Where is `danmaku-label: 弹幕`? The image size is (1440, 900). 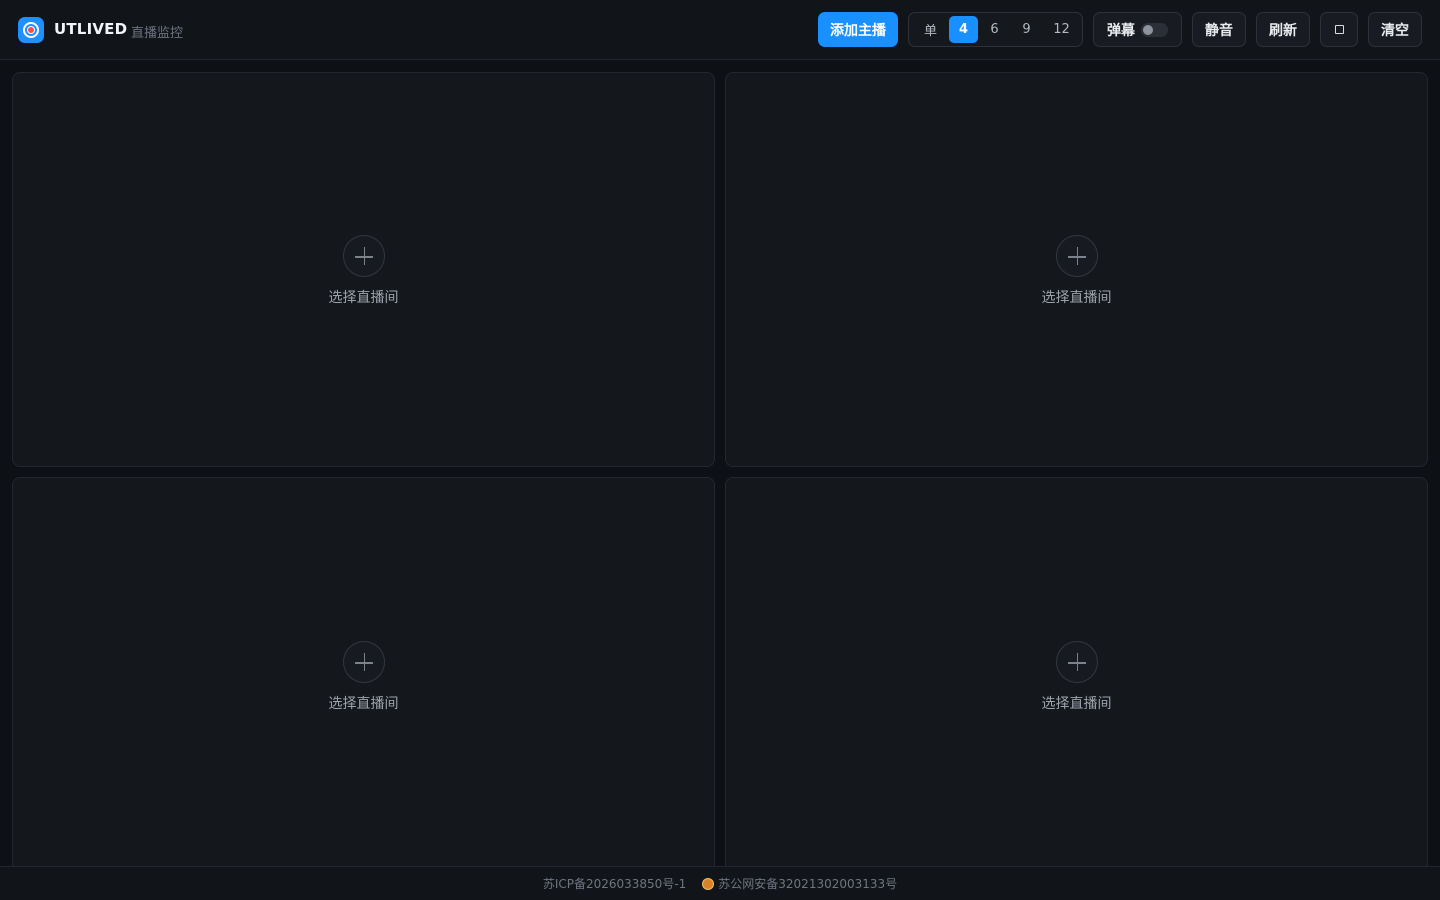
danmaku-label: 弹幕 is located at coordinates (1121, 30).